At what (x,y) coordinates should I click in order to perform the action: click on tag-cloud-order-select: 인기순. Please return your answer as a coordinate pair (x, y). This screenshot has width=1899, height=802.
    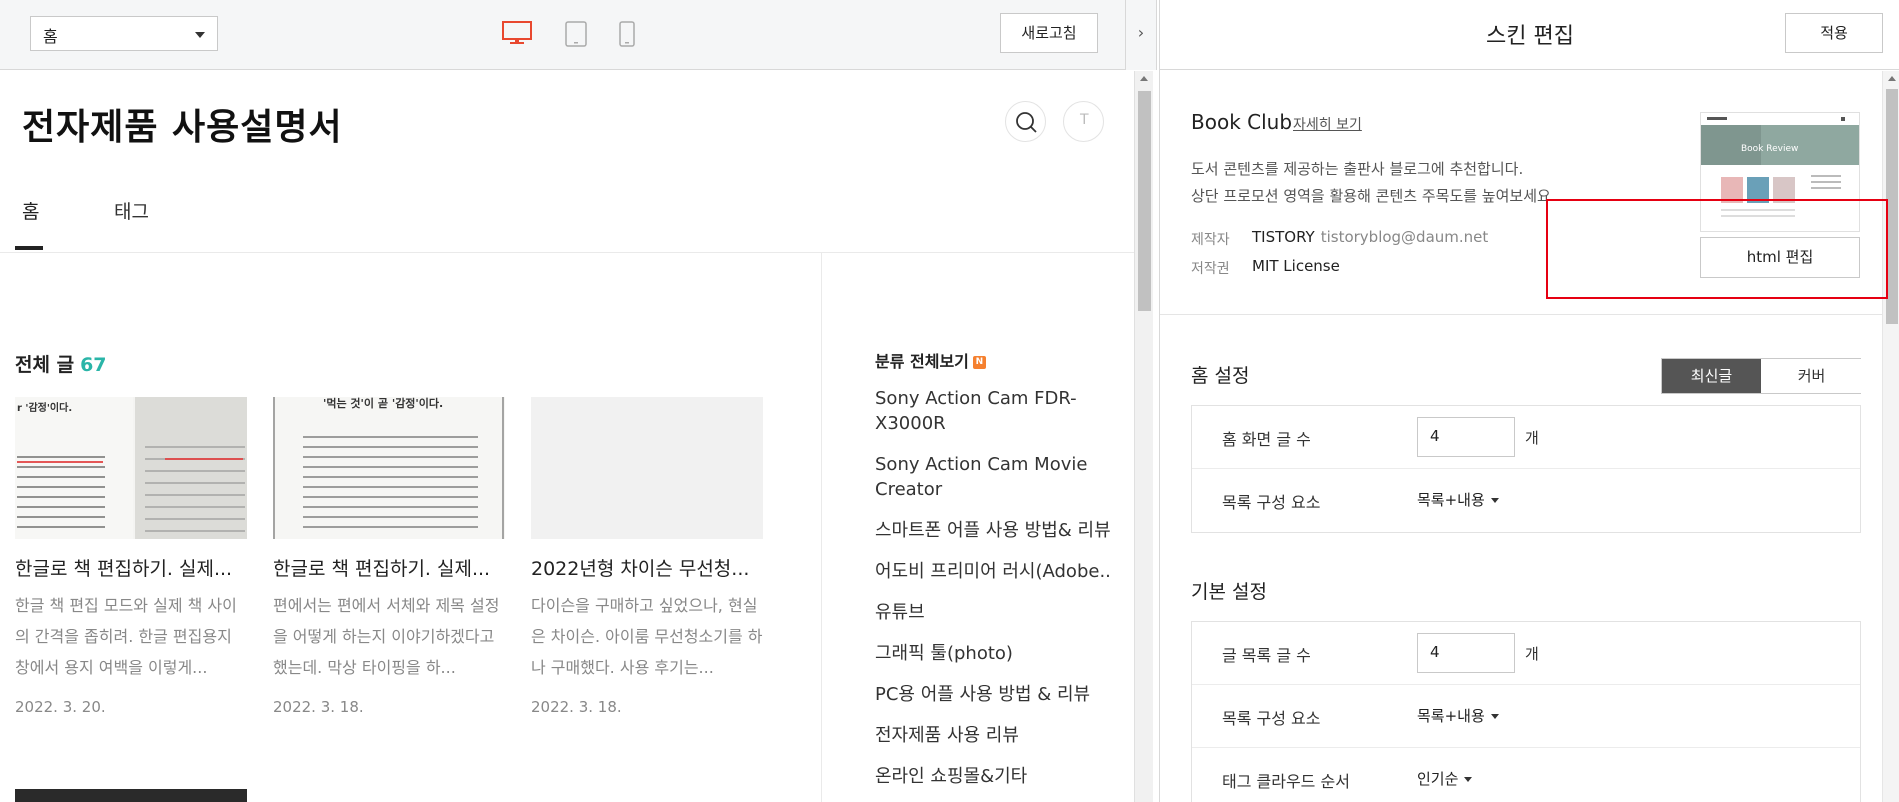
    Looking at the image, I should click on (1445, 778).